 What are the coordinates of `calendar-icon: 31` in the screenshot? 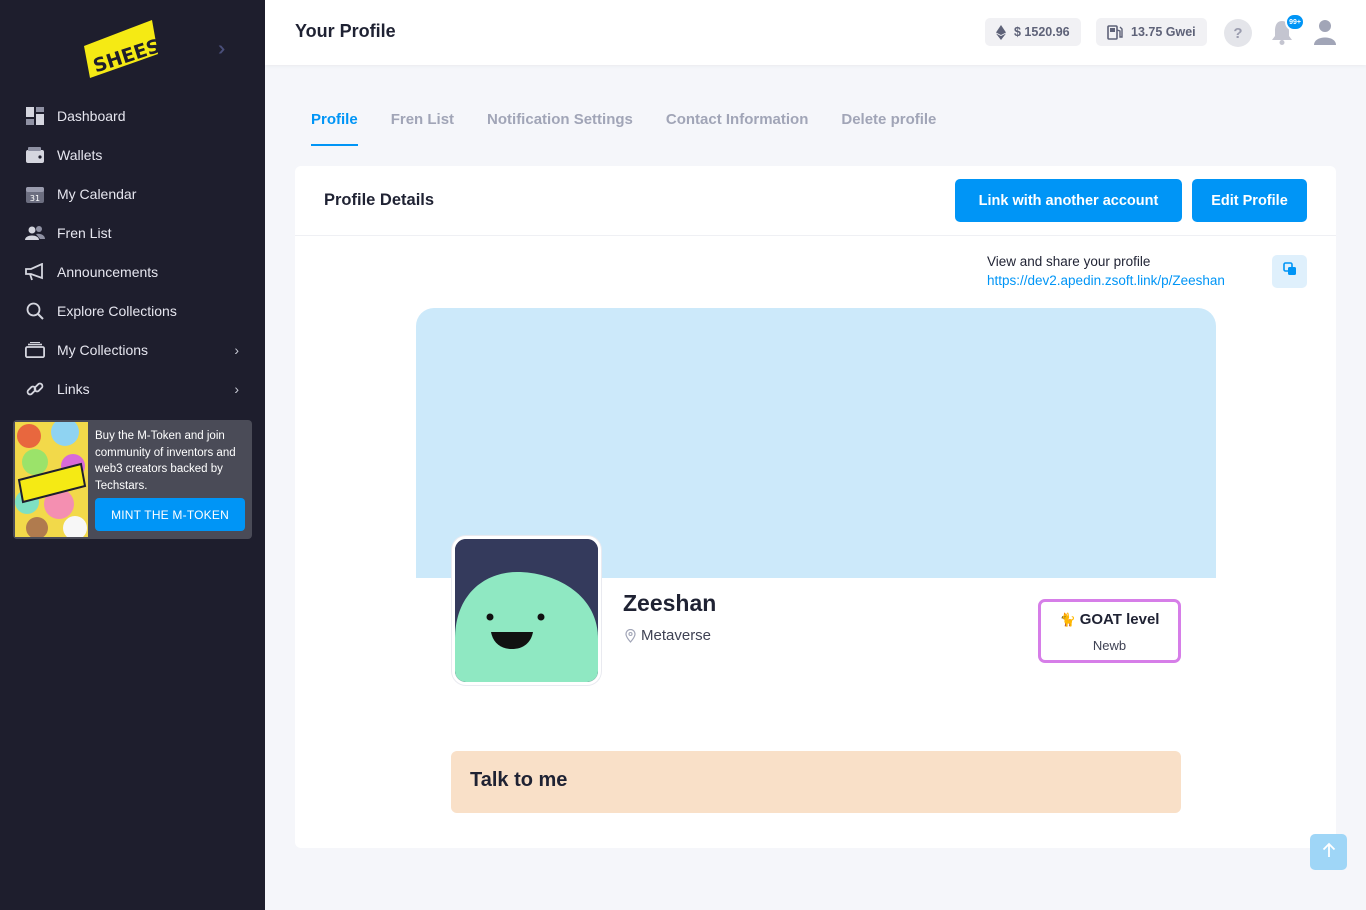 It's located at (35, 194).